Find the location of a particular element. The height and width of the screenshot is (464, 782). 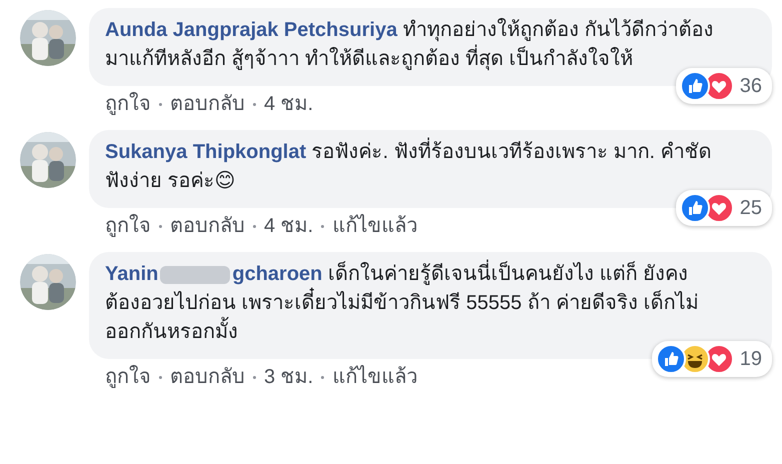

reaction-summary: 36 is located at coordinates (724, 86).